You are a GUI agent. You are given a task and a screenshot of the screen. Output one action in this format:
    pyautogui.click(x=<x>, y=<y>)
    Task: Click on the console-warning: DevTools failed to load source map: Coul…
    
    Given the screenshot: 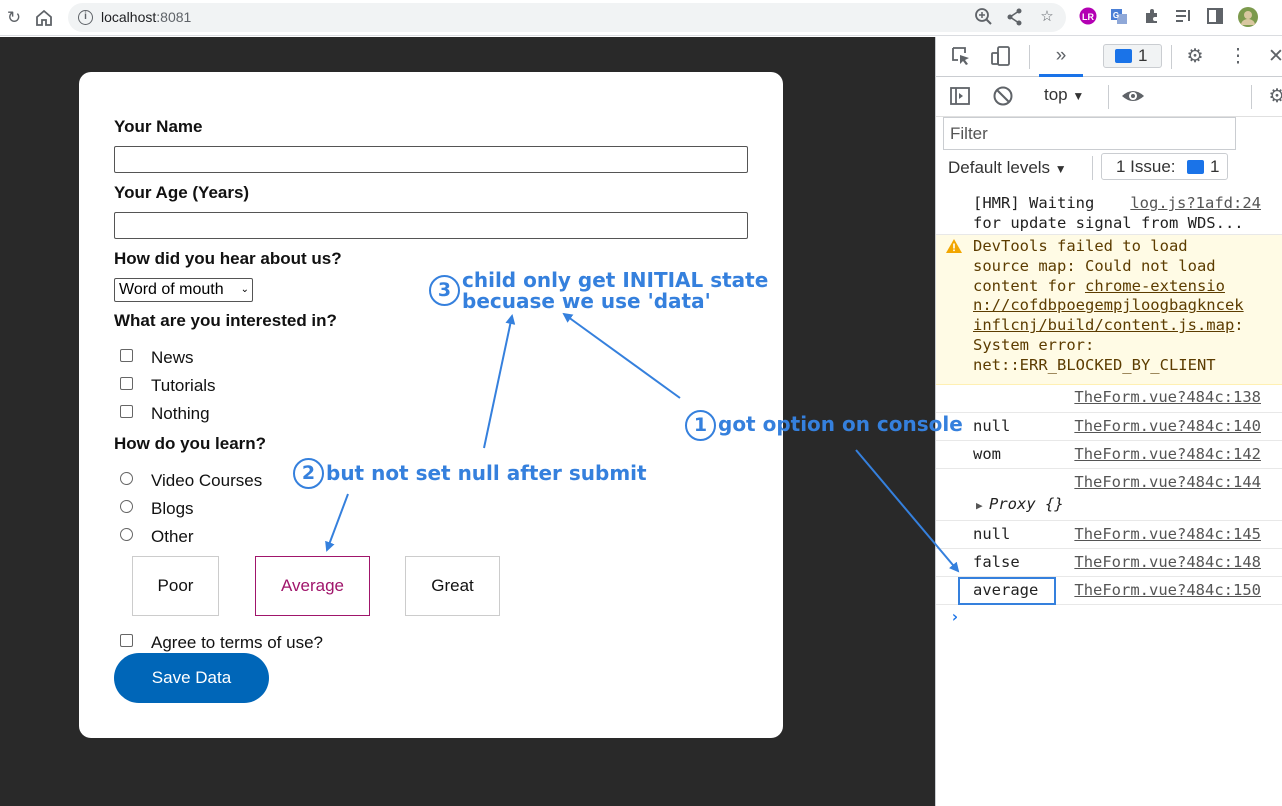 What is the action you would take?
    pyautogui.click(x=1109, y=310)
    